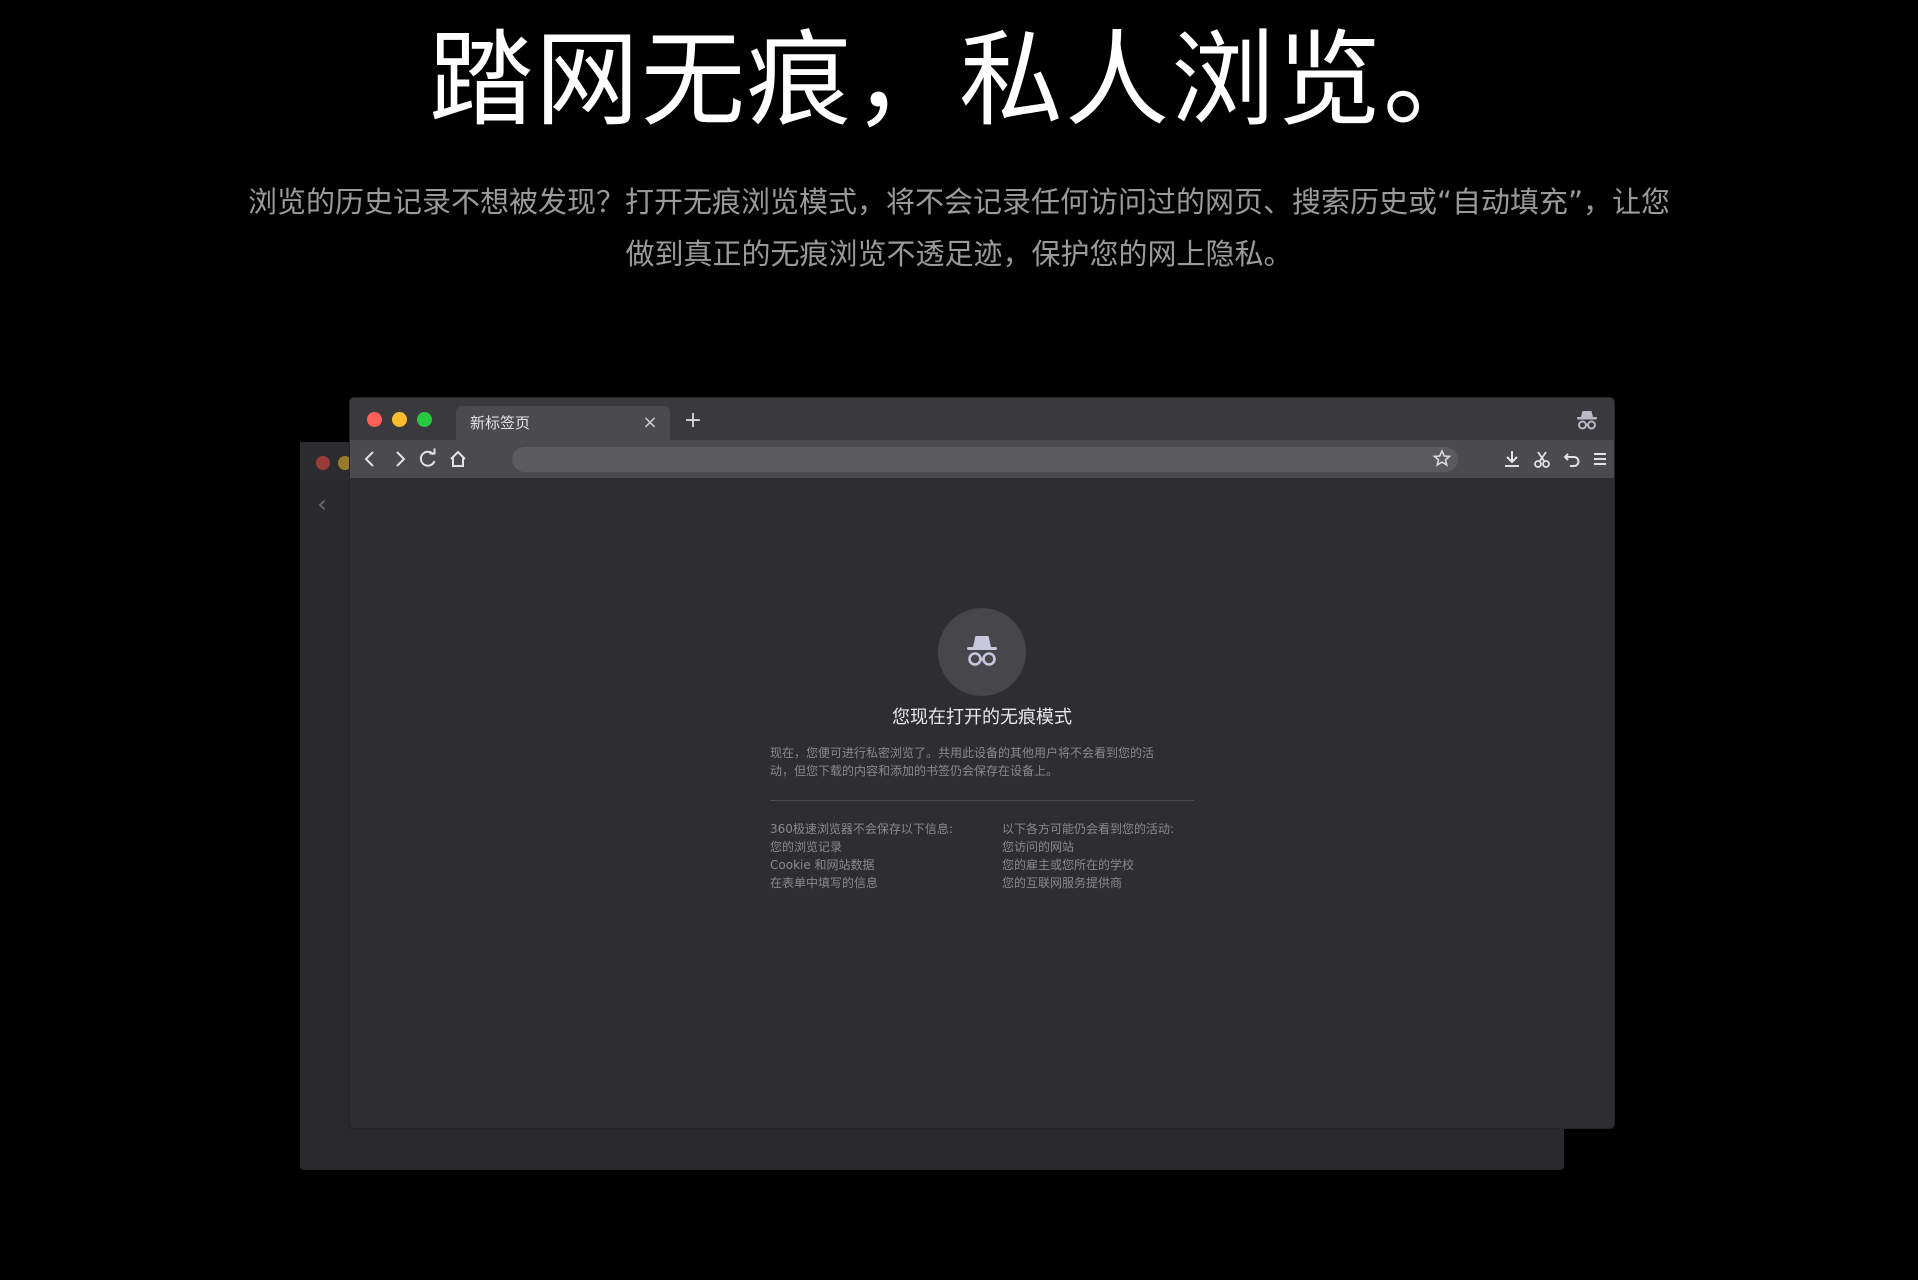 The image size is (1918, 1280). I want to click on minimize-window-button, so click(399, 419).